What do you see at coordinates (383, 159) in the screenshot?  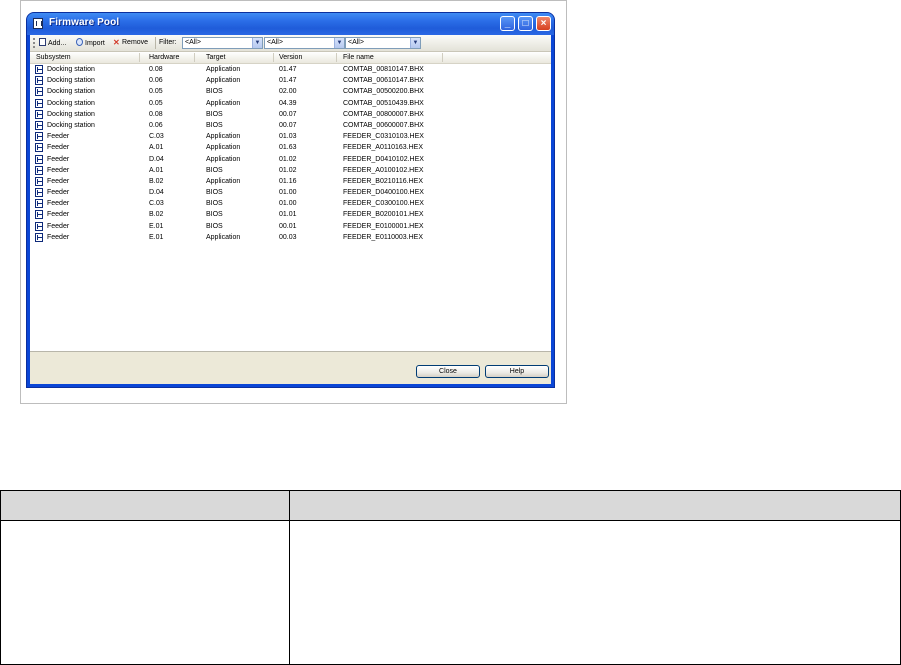 I see `cell-file-name: FEEDER_D0410102.HEX` at bounding box center [383, 159].